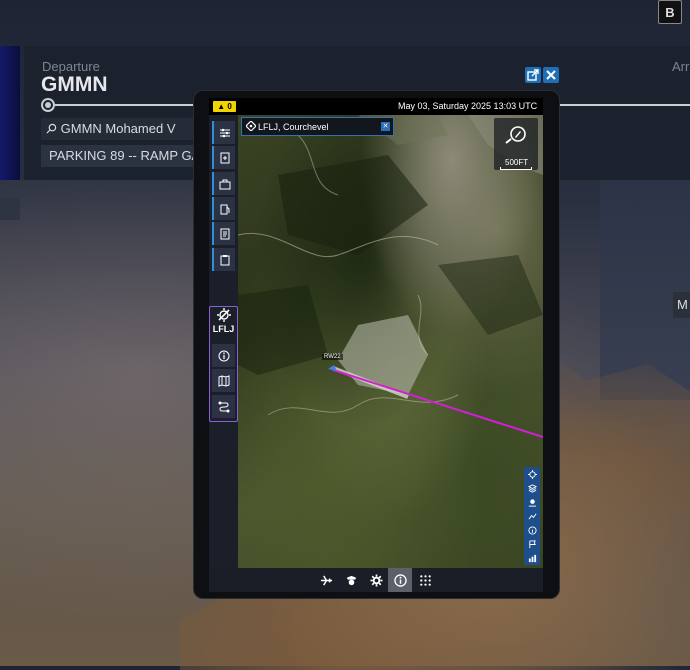 Image resolution: width=690 pixels, height=670 pixels. I want to click on flag-icon, so click(532, 543).